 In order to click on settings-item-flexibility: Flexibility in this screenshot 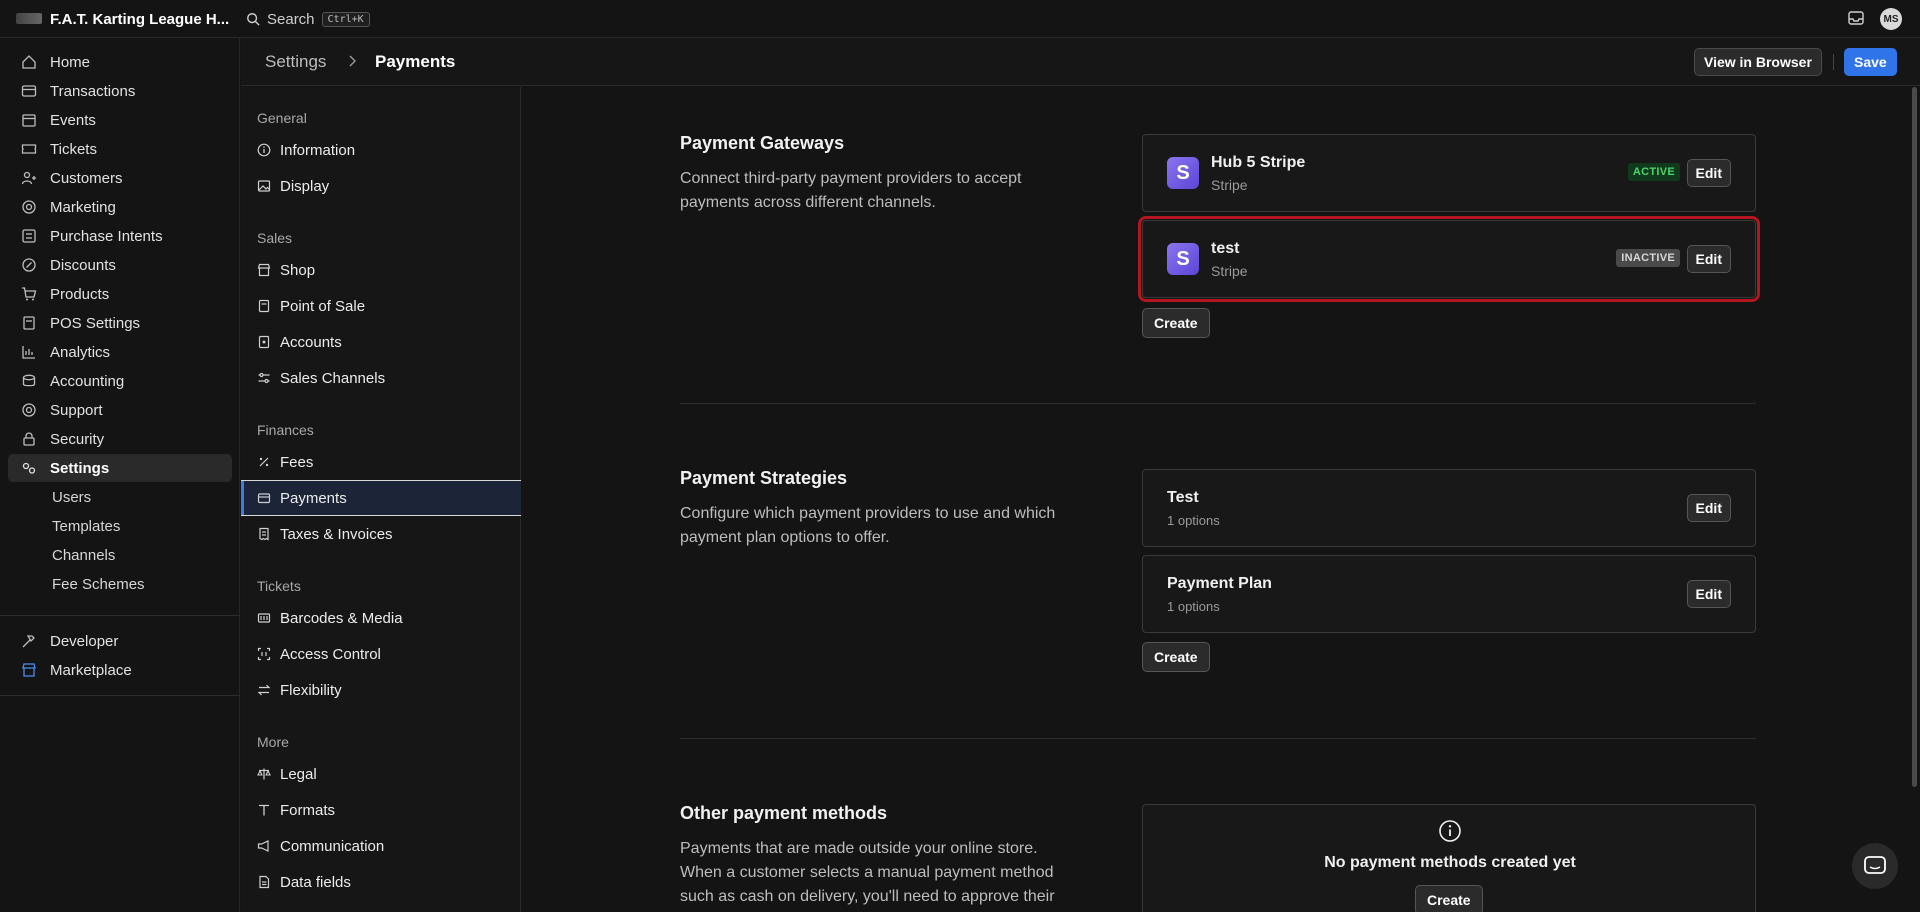, I will do `click(381, 690)`.